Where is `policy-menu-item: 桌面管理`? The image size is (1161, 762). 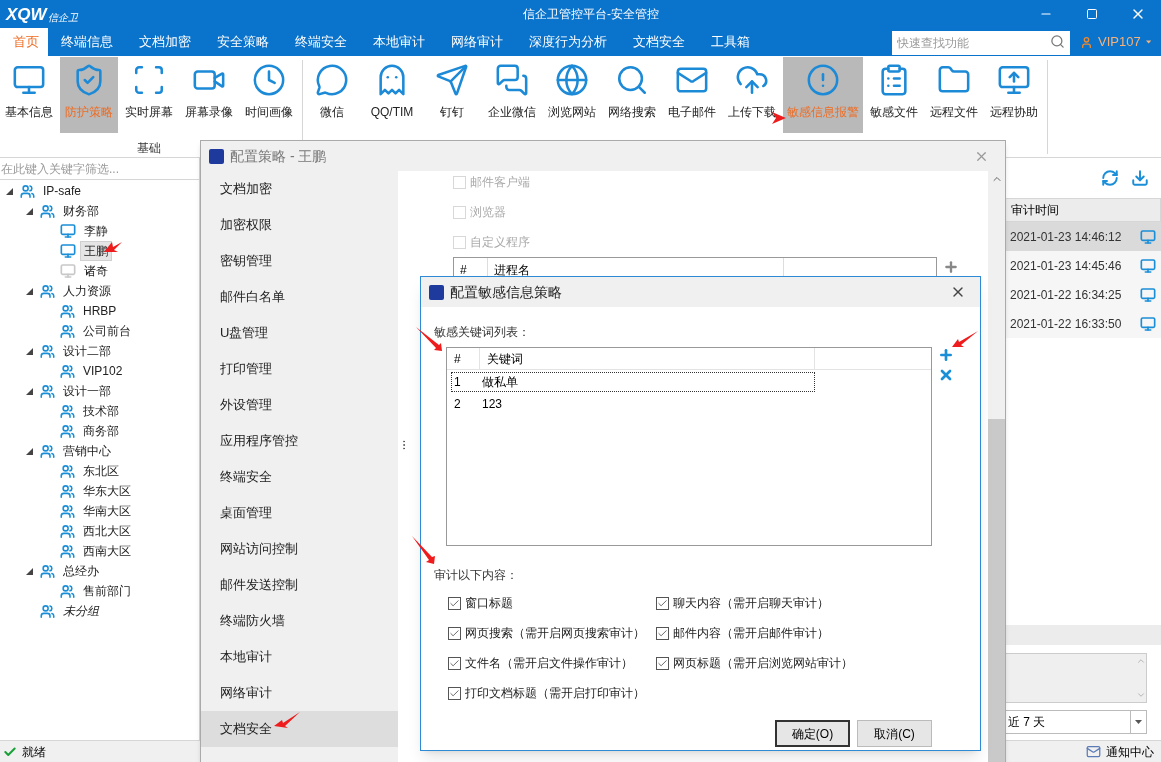
policy-menu-item: 桌面管理 is located at coordinates (299, 513).